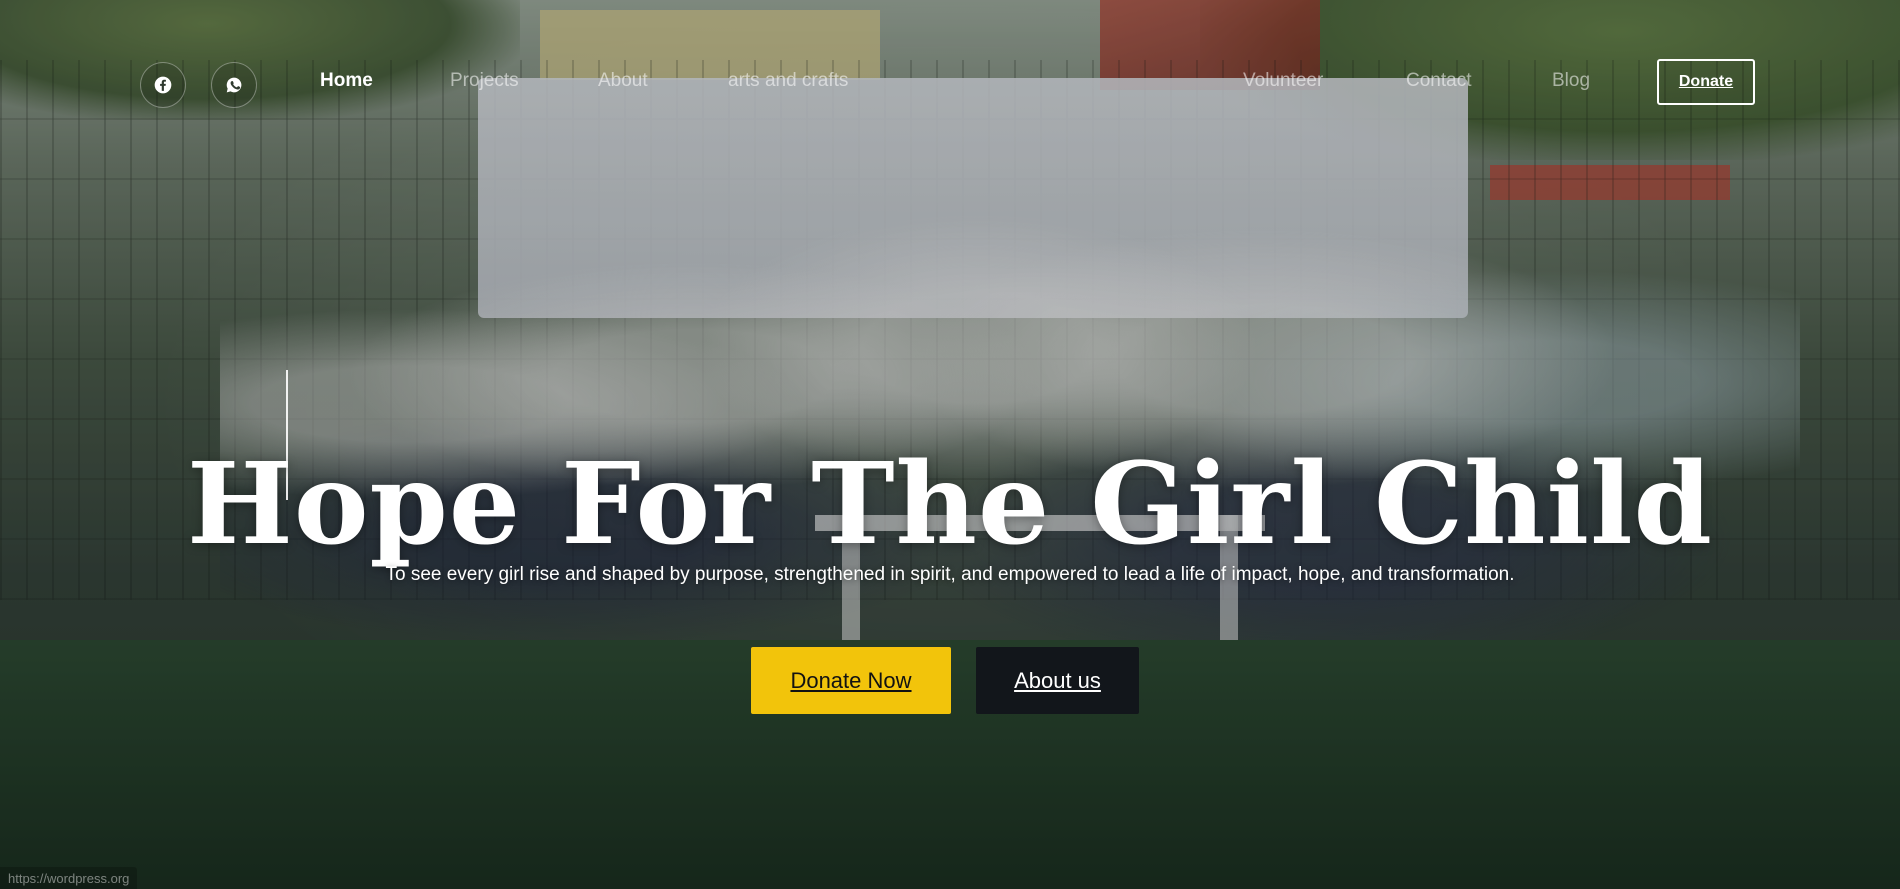  Describe the element at coordinates (69, 878) in the screenshot. I see `link-status-bar: https://wordpress.org` at that location.